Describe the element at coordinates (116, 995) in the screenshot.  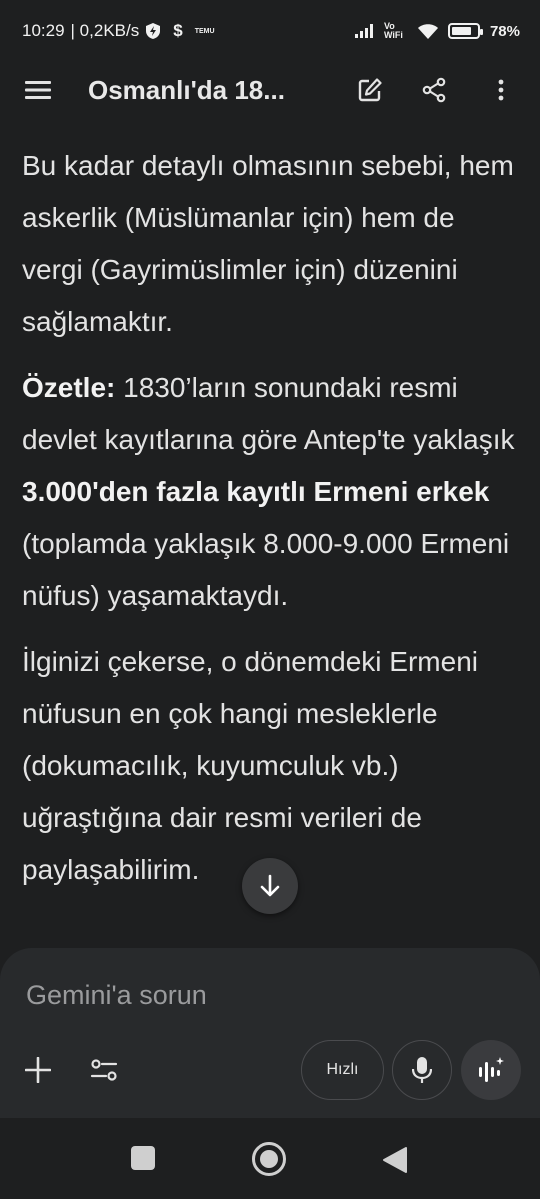
I see `prompt-input: Gemini'a sorun` at that location.